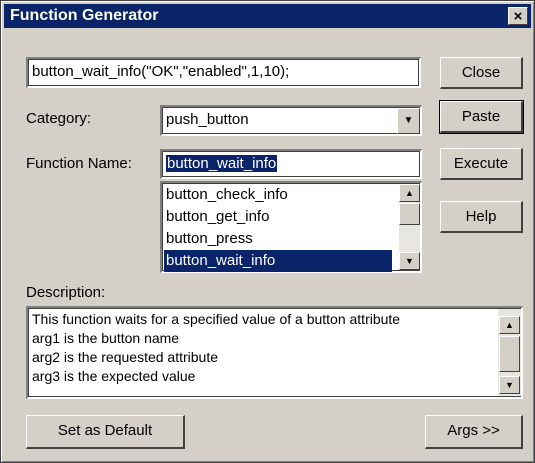 The image size is (535, 463). I want to click on args-button-label: Args >>, so click(473, 430).